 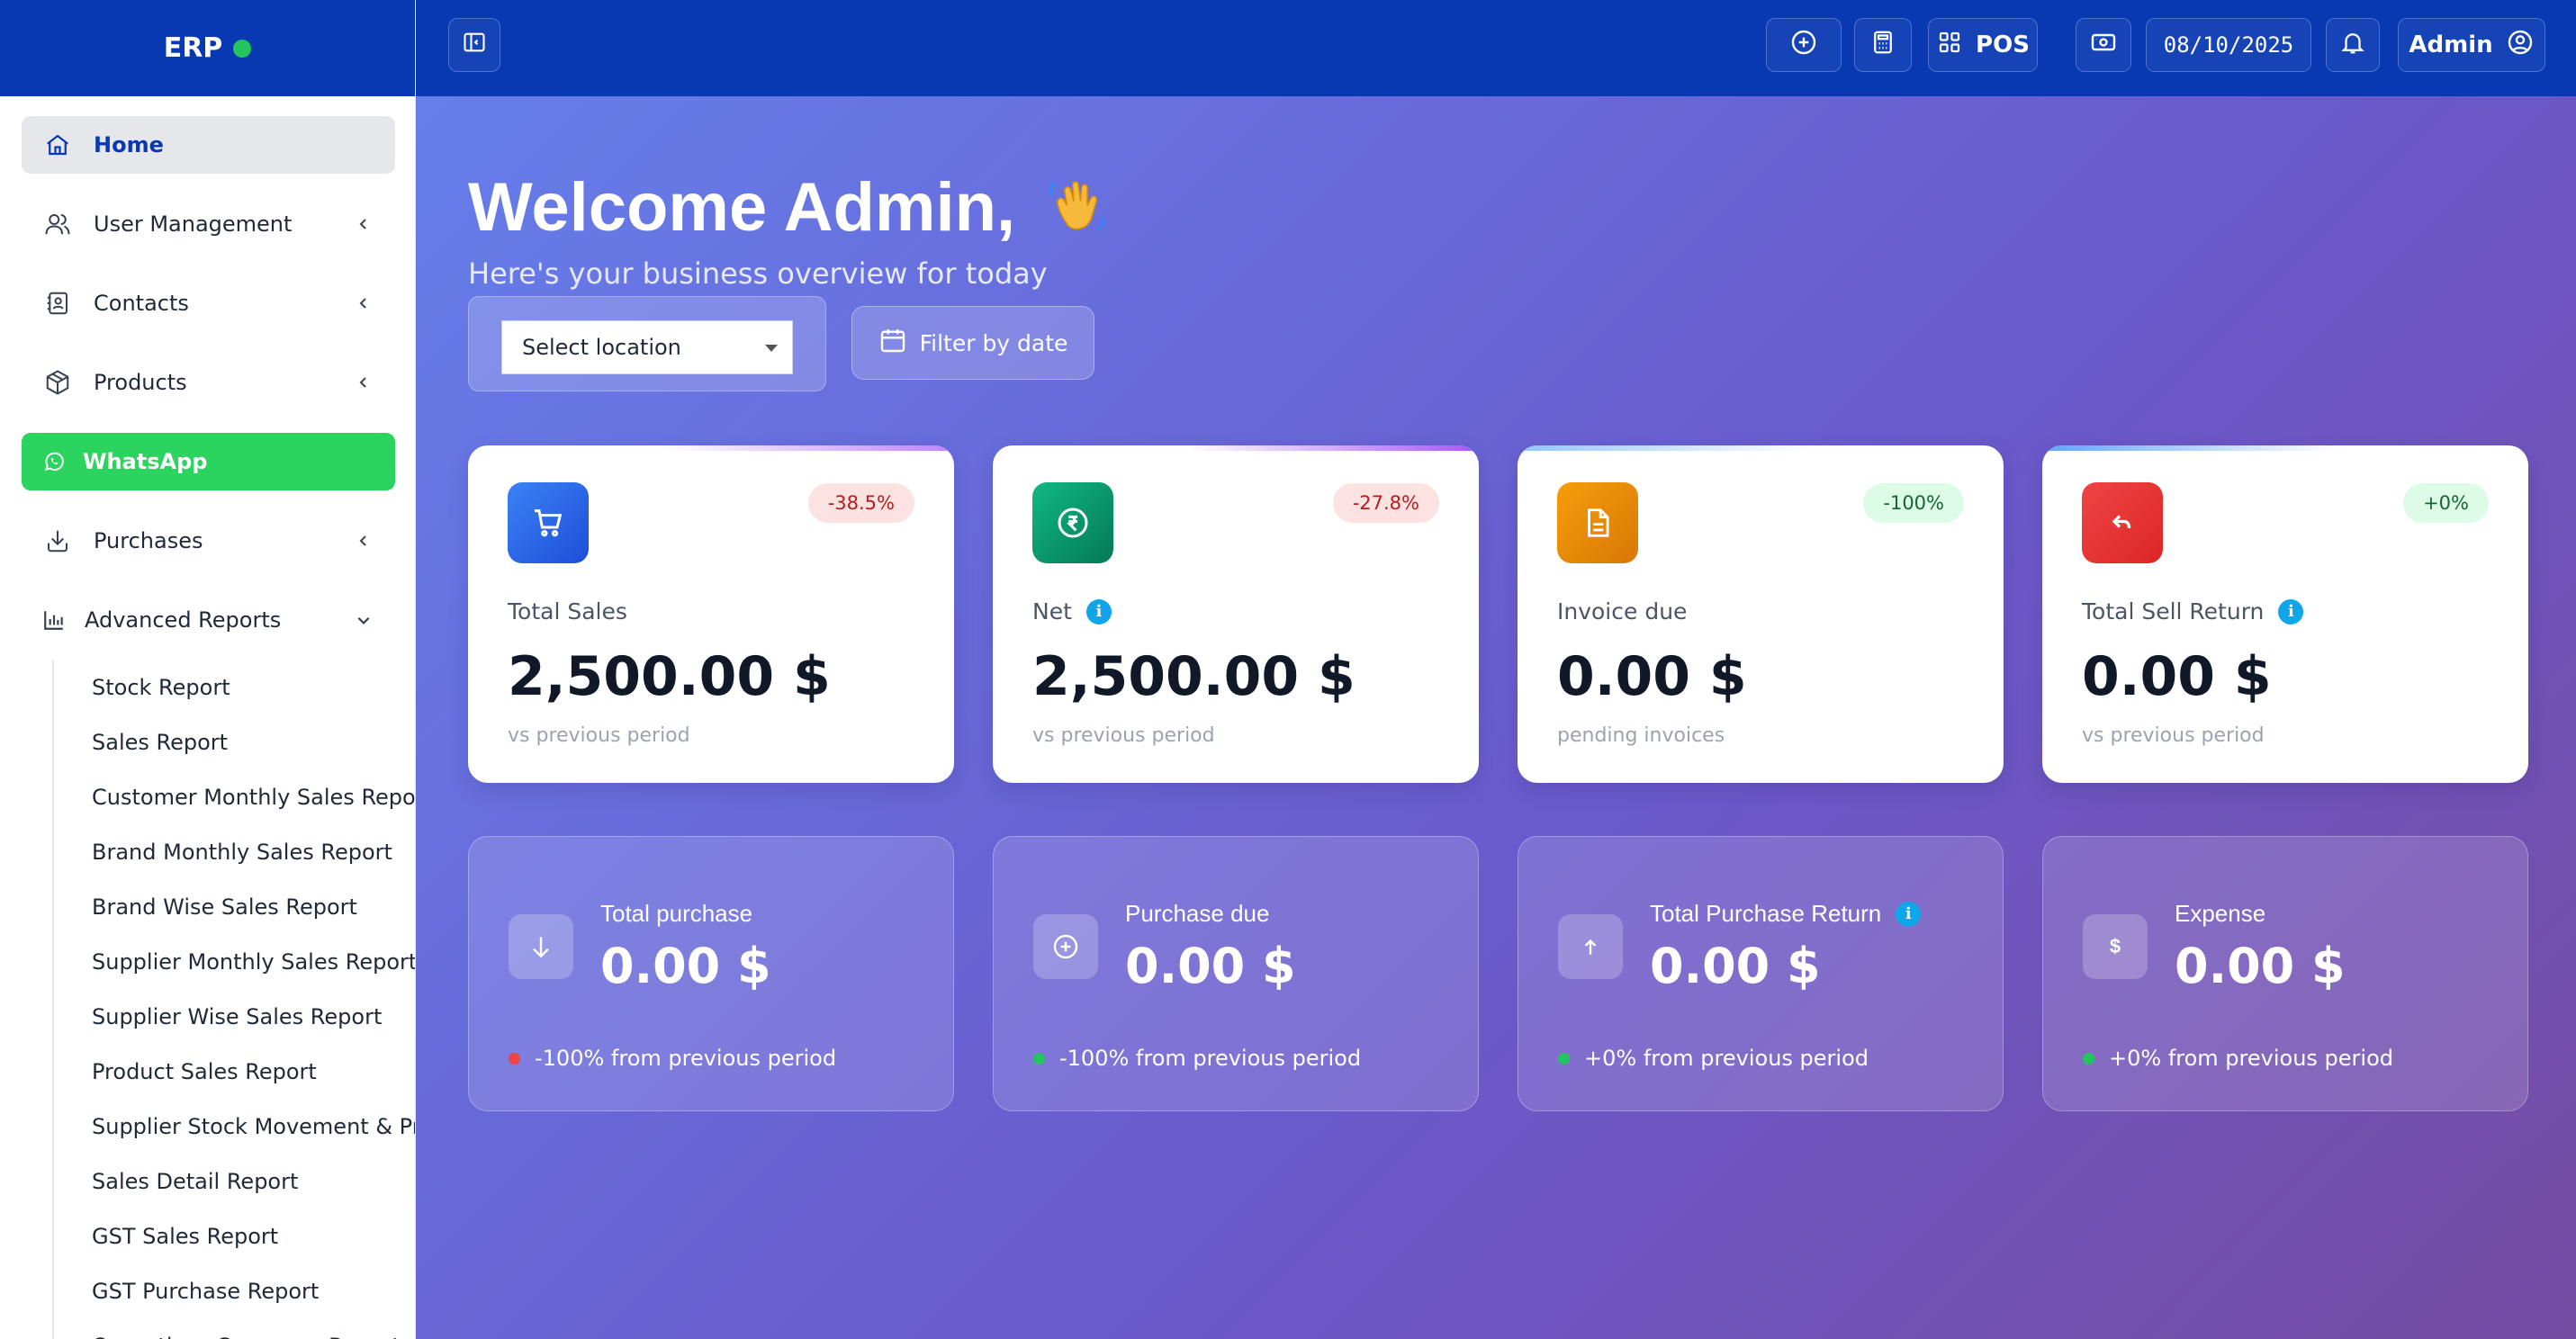 I want to click on sidebar-toggle-button, so click(x=474, y=45).